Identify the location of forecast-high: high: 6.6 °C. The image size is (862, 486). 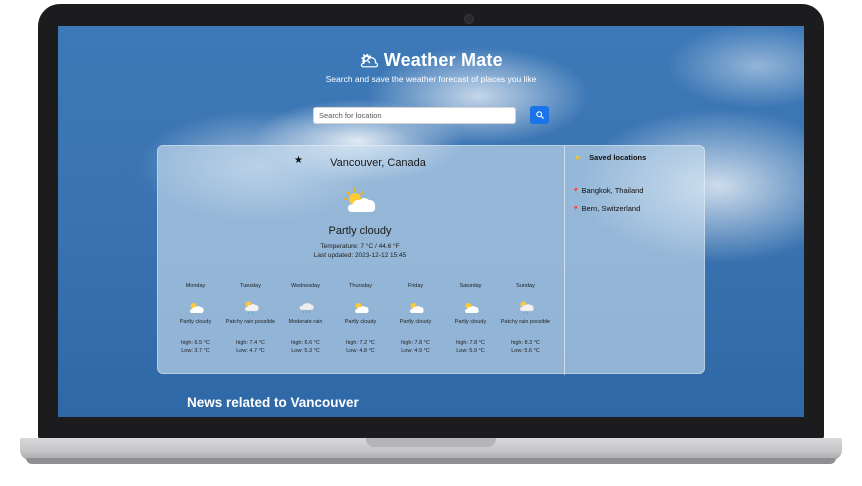
(305, 343).